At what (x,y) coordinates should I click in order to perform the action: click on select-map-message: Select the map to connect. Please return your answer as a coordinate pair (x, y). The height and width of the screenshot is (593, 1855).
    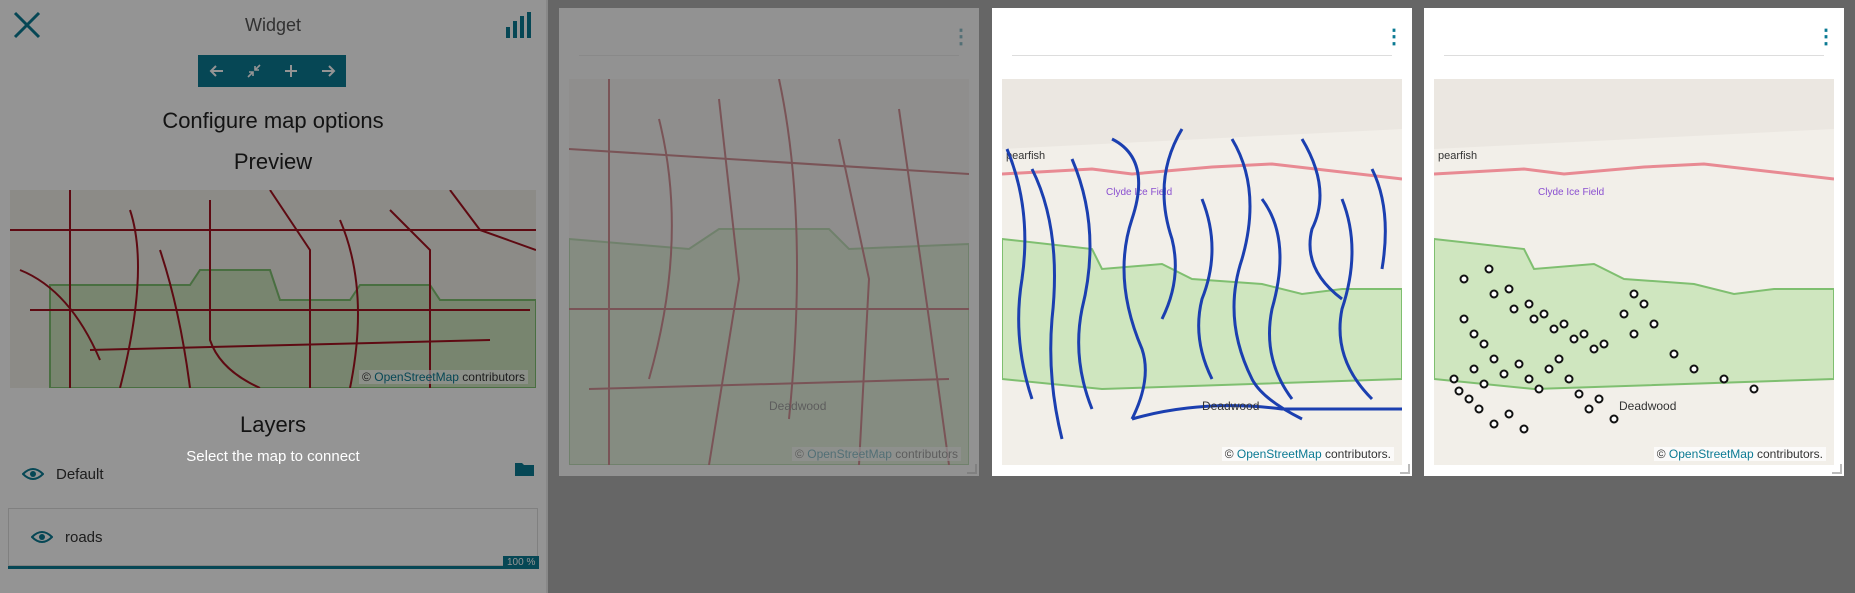
    Looking at the image, I should click on (273, 456).